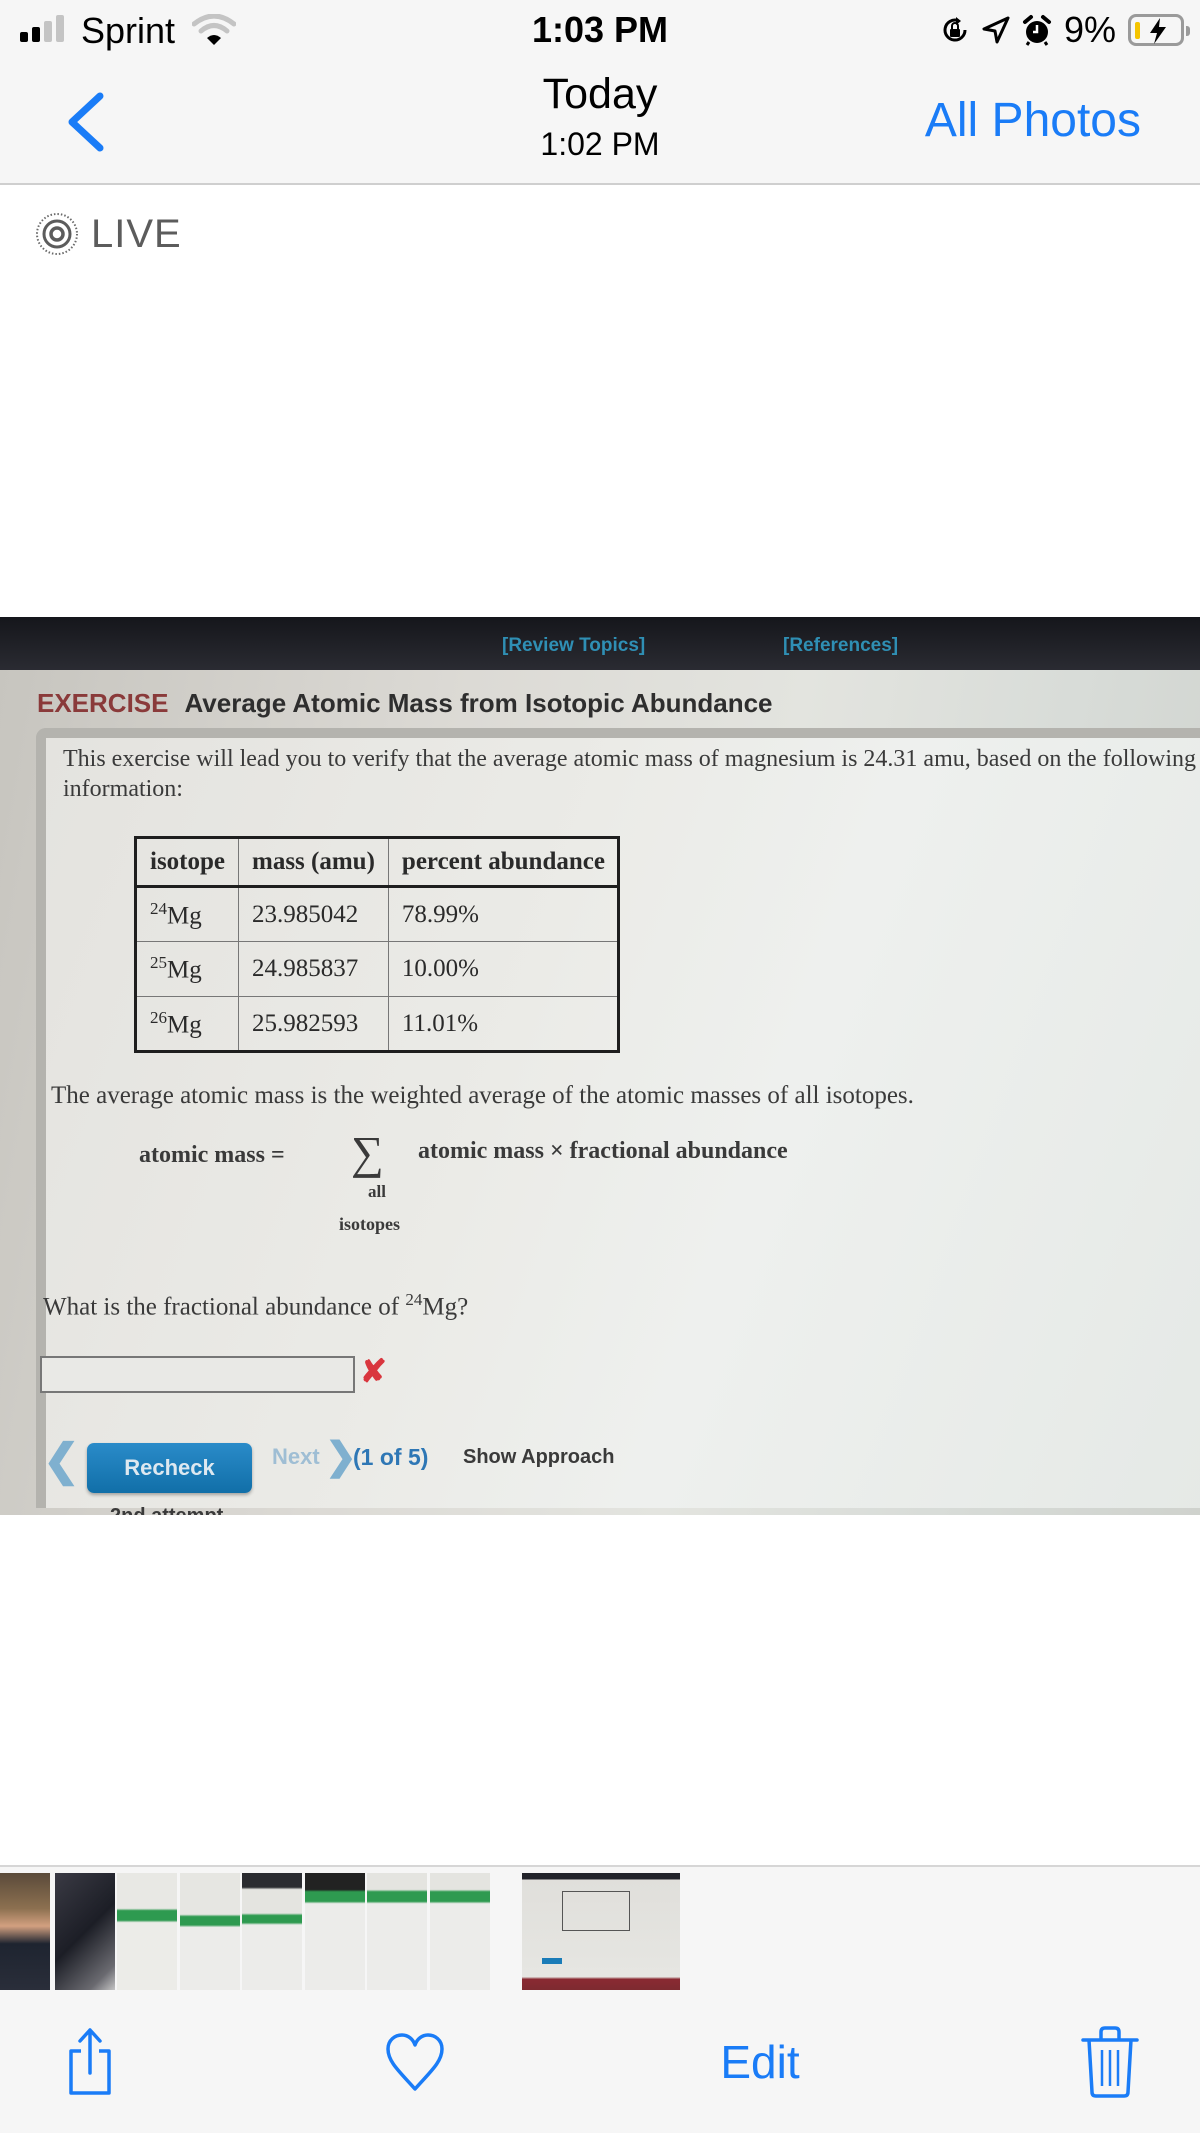  I want to click on favorite-button, so click(415, 2062).